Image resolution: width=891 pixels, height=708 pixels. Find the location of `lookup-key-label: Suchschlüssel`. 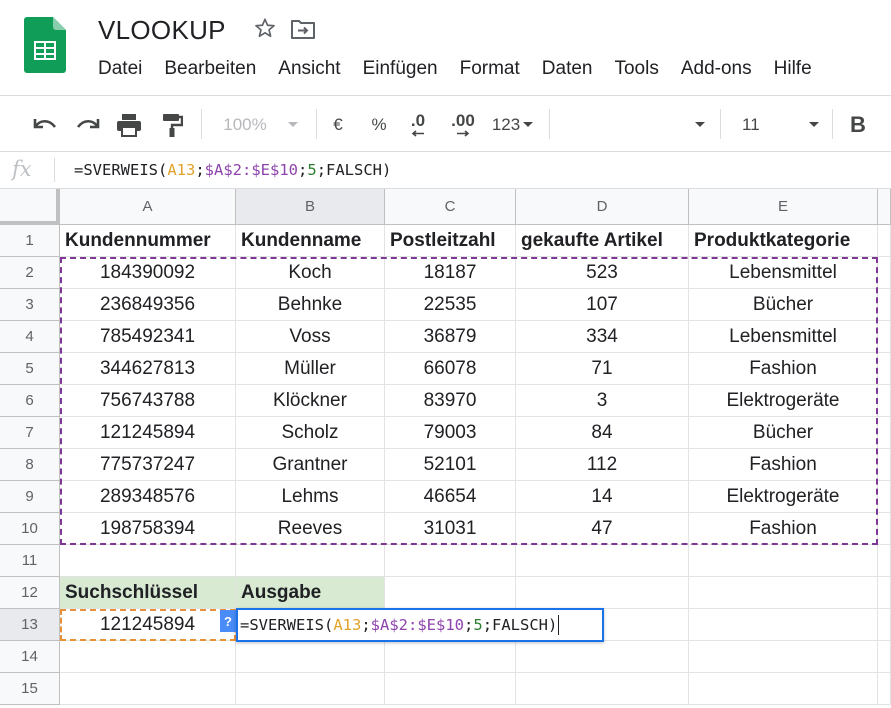

lookup-key-label: Suchschlüssel is located at coordinates (148, 593).